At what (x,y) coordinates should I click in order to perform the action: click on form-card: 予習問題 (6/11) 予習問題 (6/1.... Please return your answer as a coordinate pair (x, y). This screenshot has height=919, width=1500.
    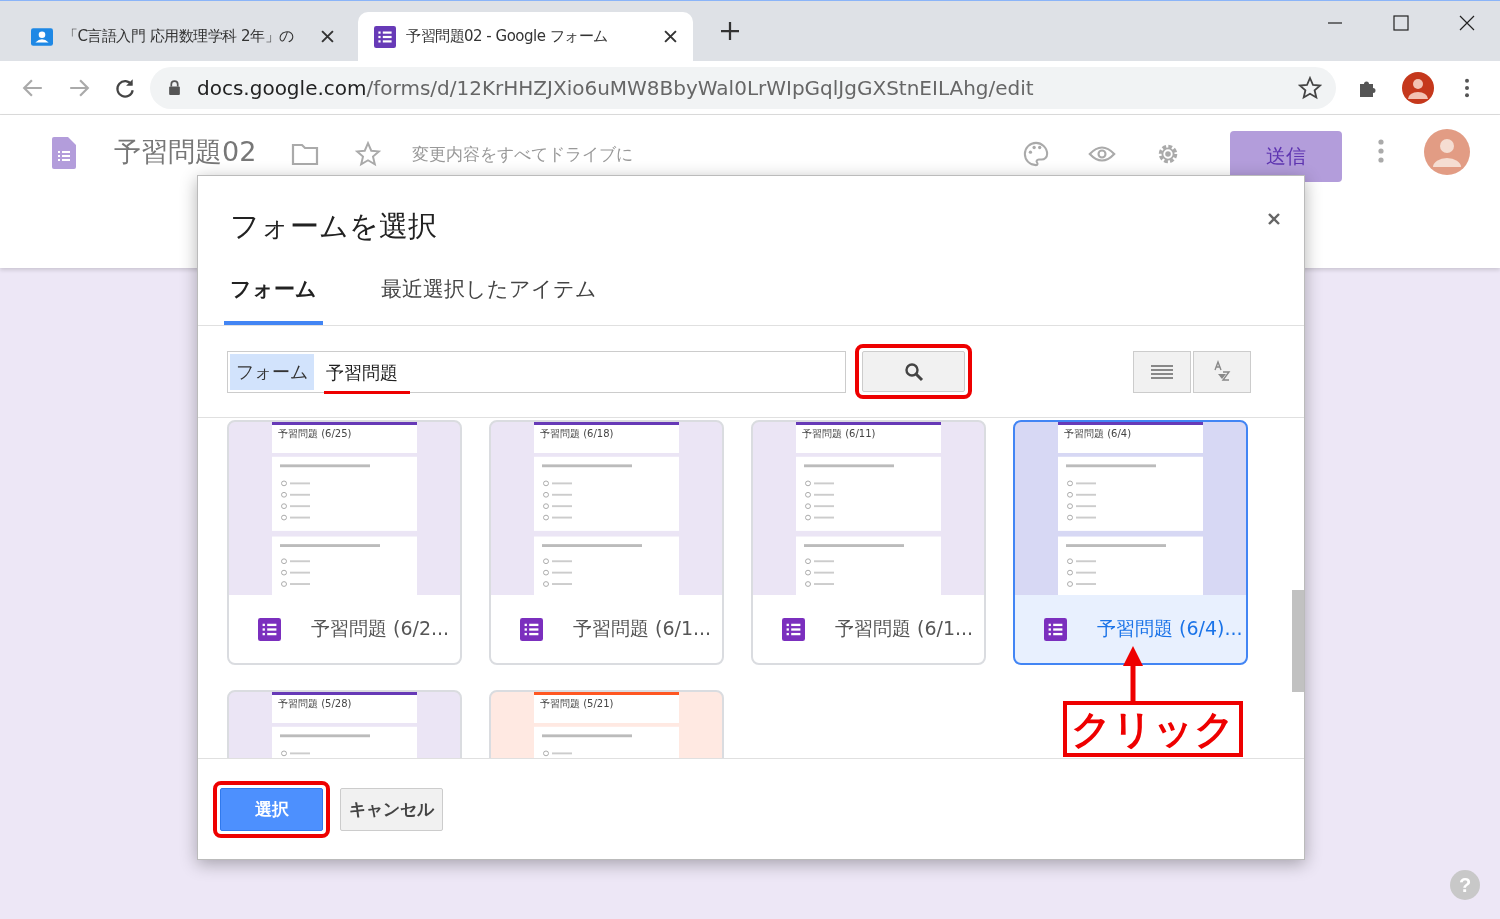
    Looking at the image, I should click on (868, 542).